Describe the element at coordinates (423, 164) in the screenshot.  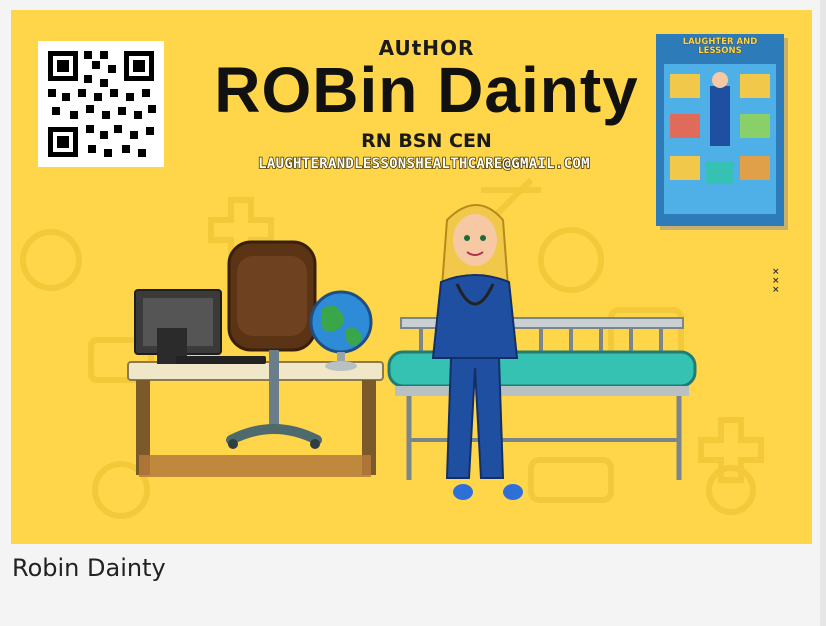
I see `author-email: LAUGHTERANDLESSONSHEALTHCARE@GMAIL.COM` at that location.